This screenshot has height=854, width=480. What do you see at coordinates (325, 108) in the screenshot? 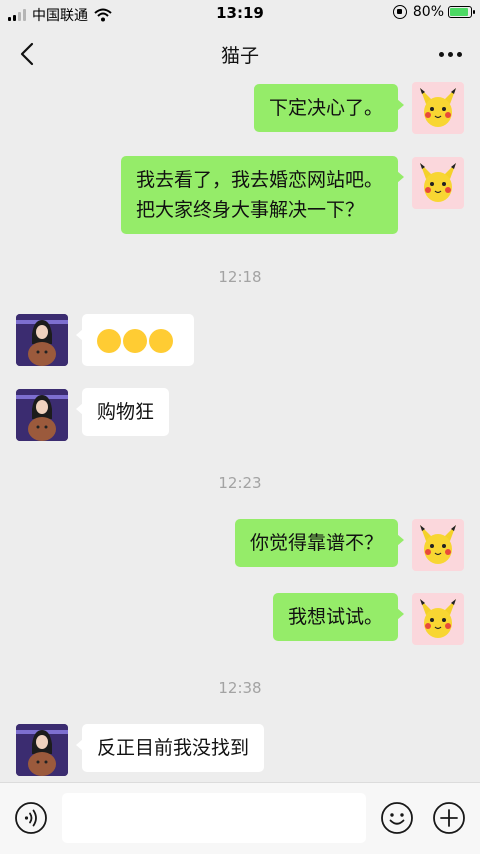
I see `message-text: 下定决心了。` at bounding box center [325, 108].